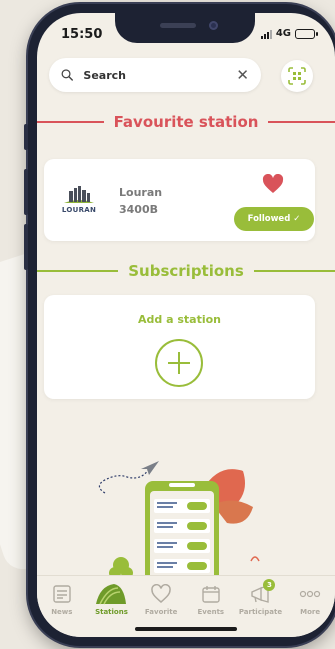 Image resolution: width=335 pixels, height=649 pixels. What do you see at coordinates (306, 33) in the screenshot?
I see `battery-icon` at bounding box center [306, 33].